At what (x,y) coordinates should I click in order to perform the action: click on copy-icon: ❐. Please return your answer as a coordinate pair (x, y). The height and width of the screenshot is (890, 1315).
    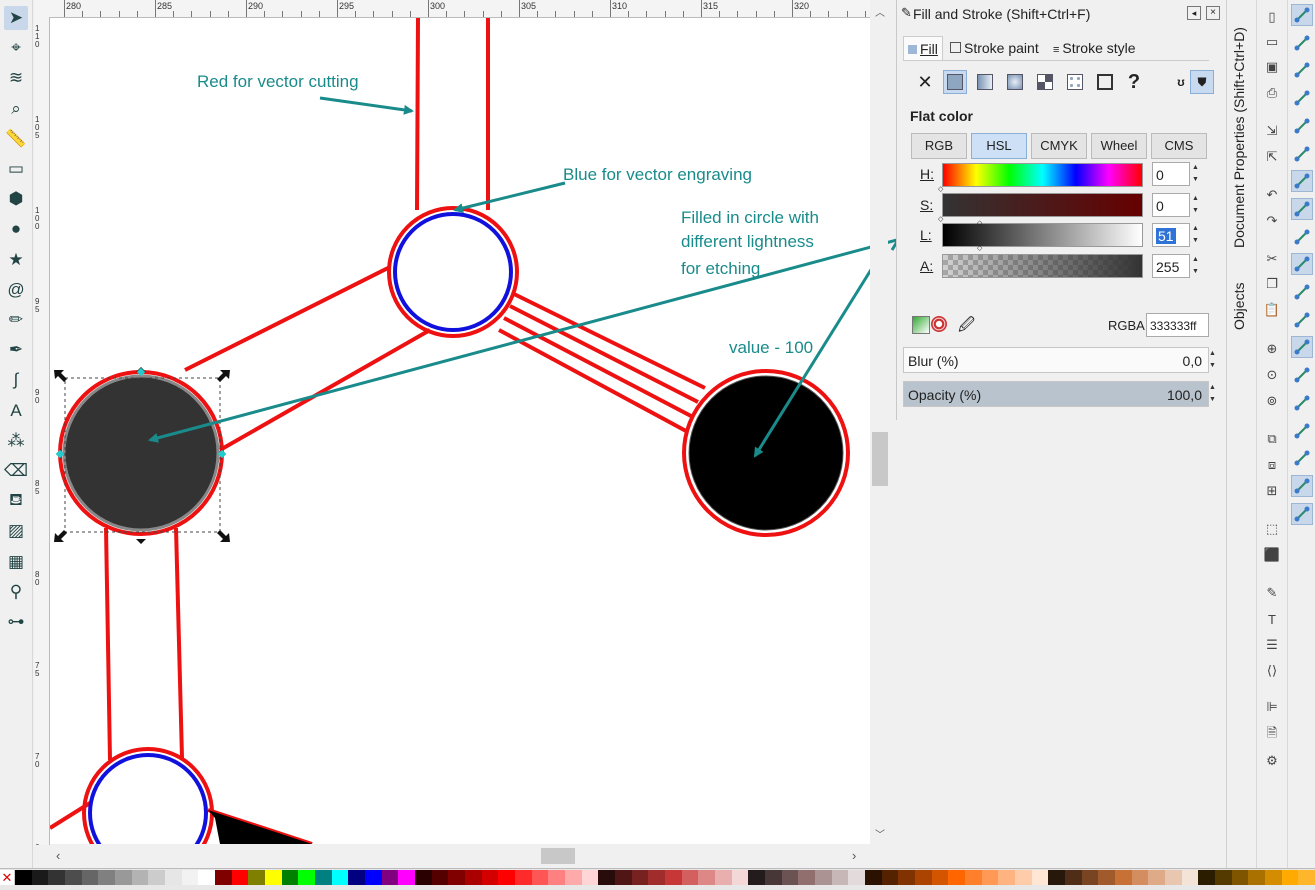
    Looking at the image, I should click on (1272, 284).